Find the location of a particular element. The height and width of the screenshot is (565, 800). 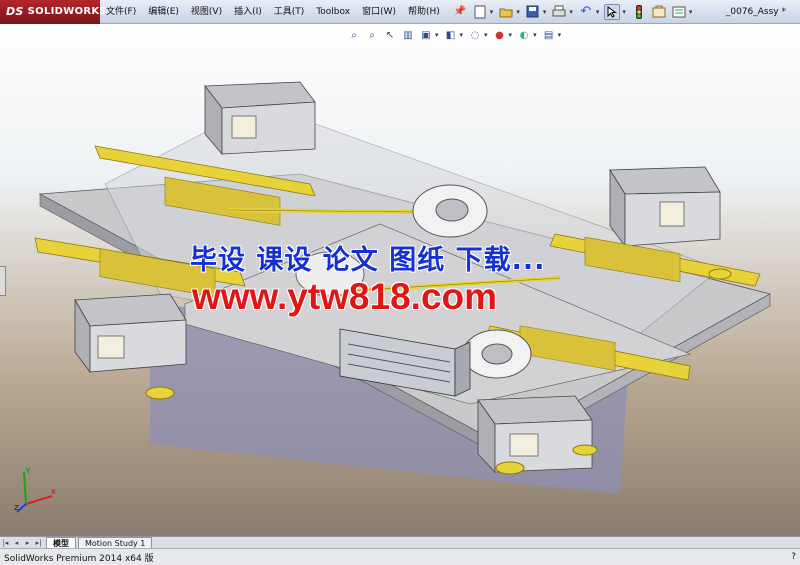

corner-box-top is located at coordinates (260, 118).